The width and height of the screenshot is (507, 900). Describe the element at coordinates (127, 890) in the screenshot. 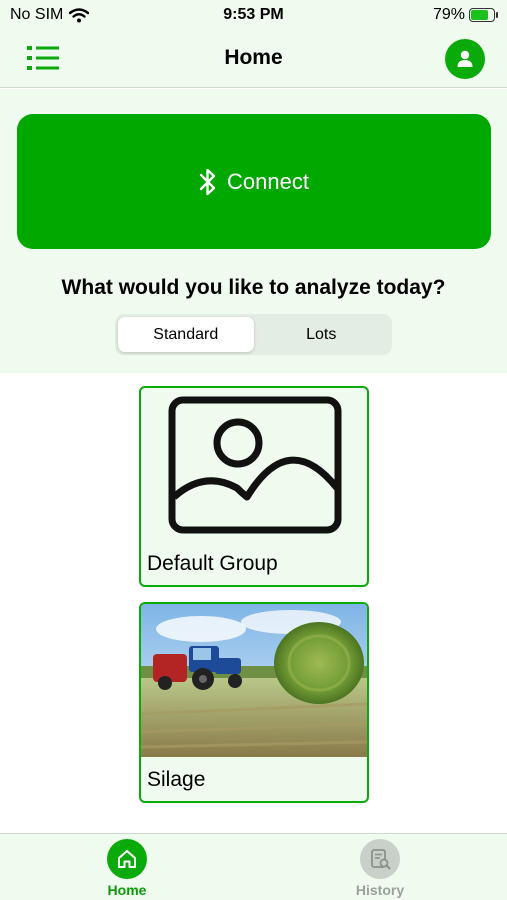

I see `tab-home-label: Home` at that location.